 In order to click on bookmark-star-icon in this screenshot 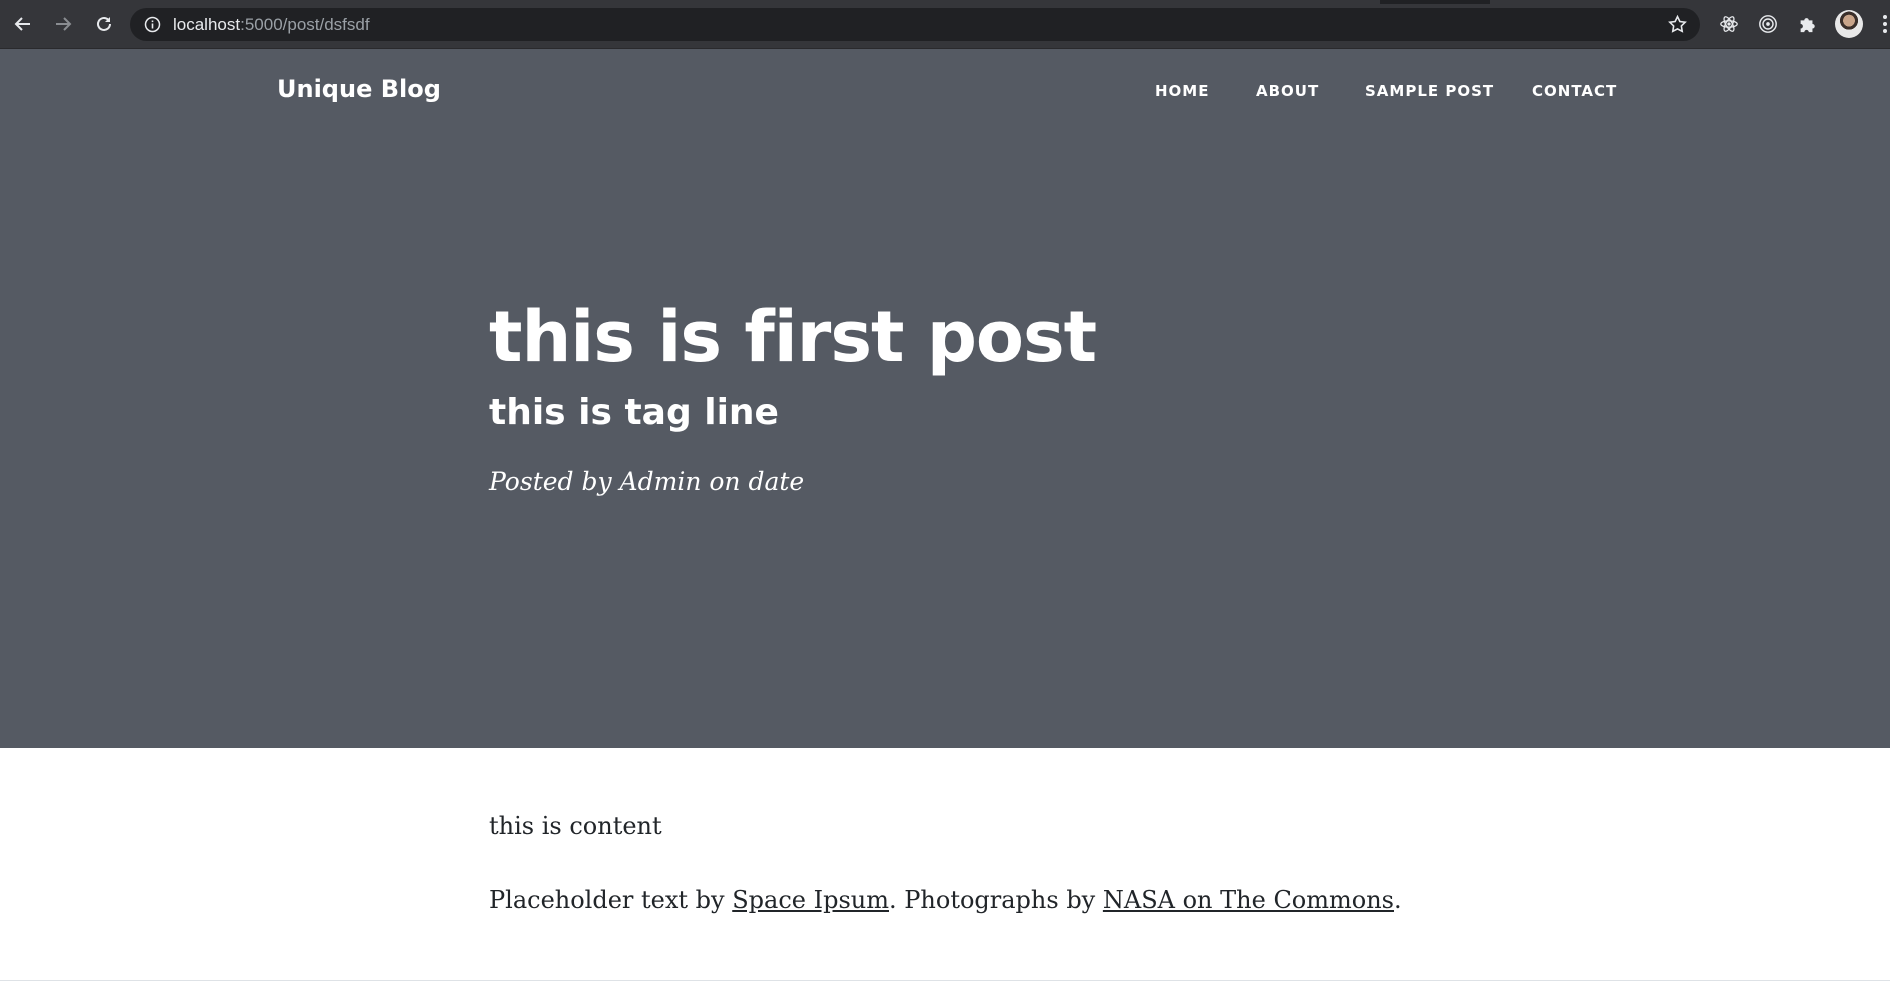, I will do `click(1677, 24)`.